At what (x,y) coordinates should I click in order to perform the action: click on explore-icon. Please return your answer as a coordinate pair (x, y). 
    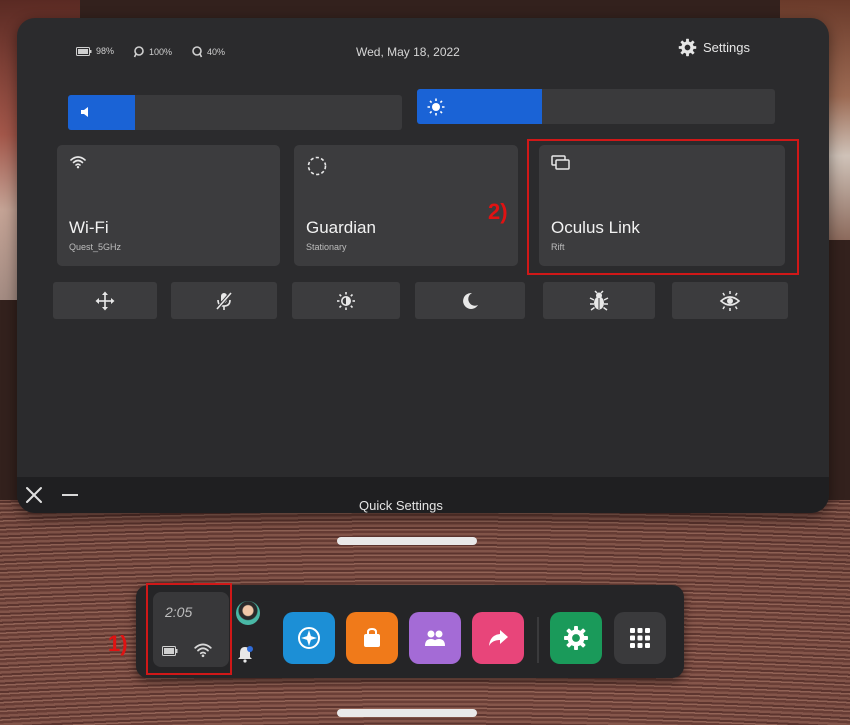
    Looking at the image, I should click on (309, 638).